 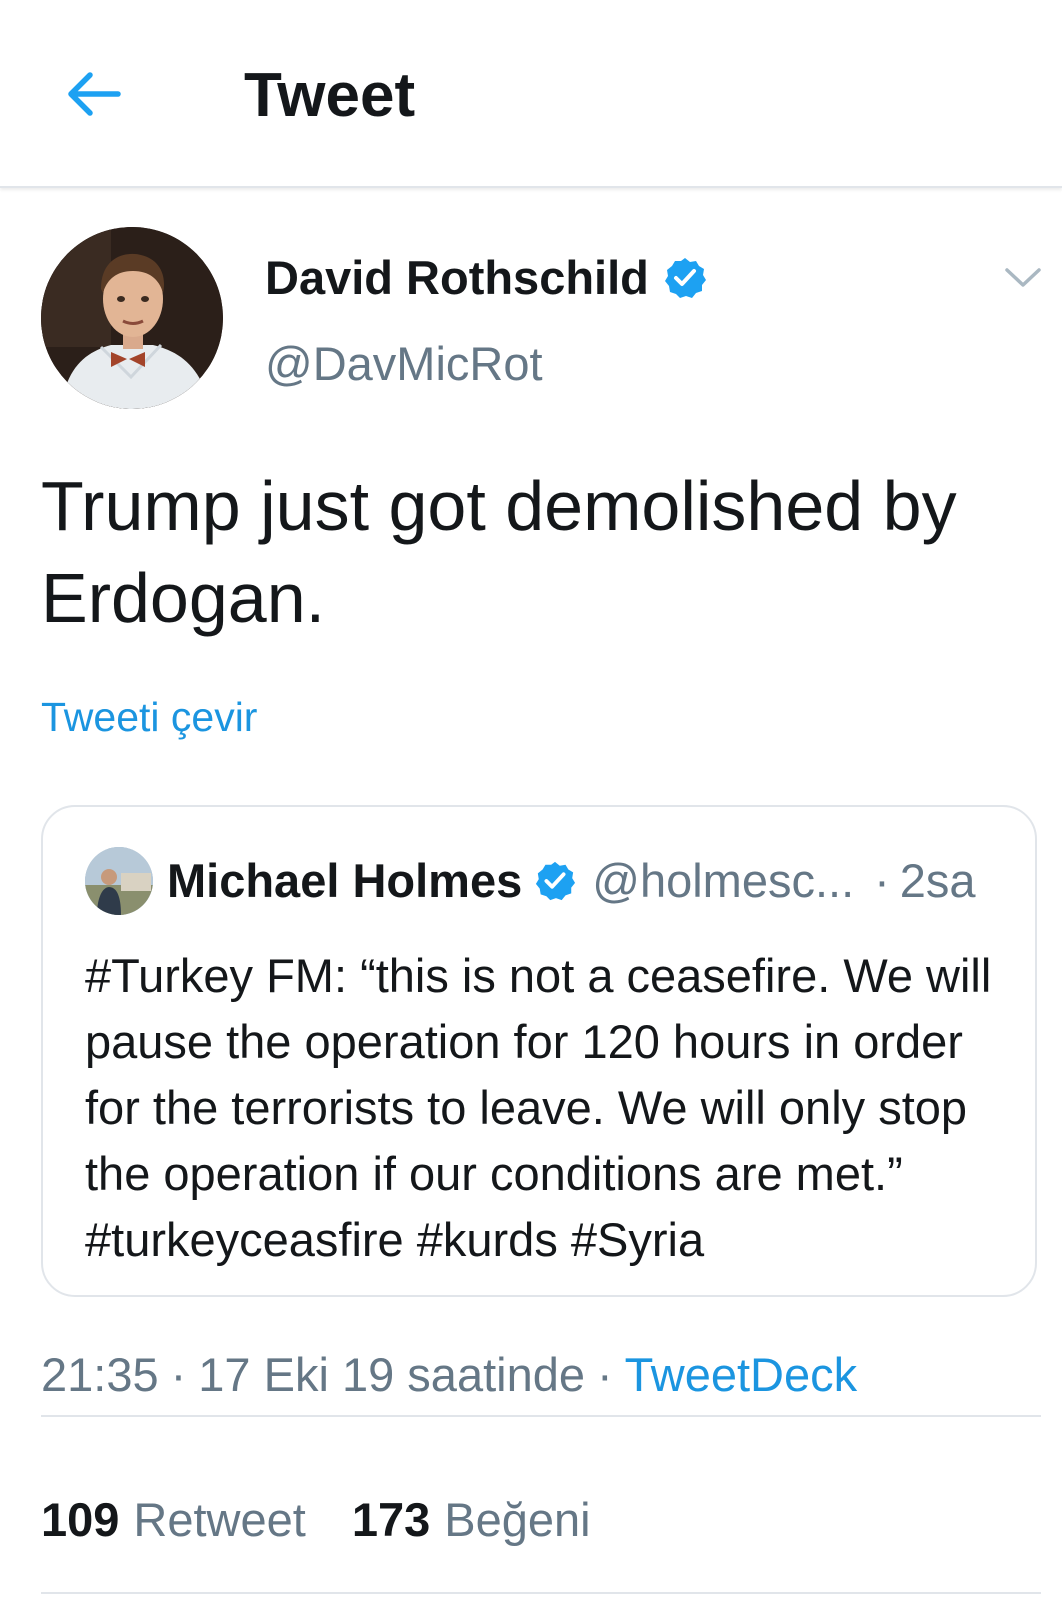 I want to click on tweet-meta: 21:35 · 17 Eki 19 saatinde · TweetDeck, so click(x=449, y=1375).